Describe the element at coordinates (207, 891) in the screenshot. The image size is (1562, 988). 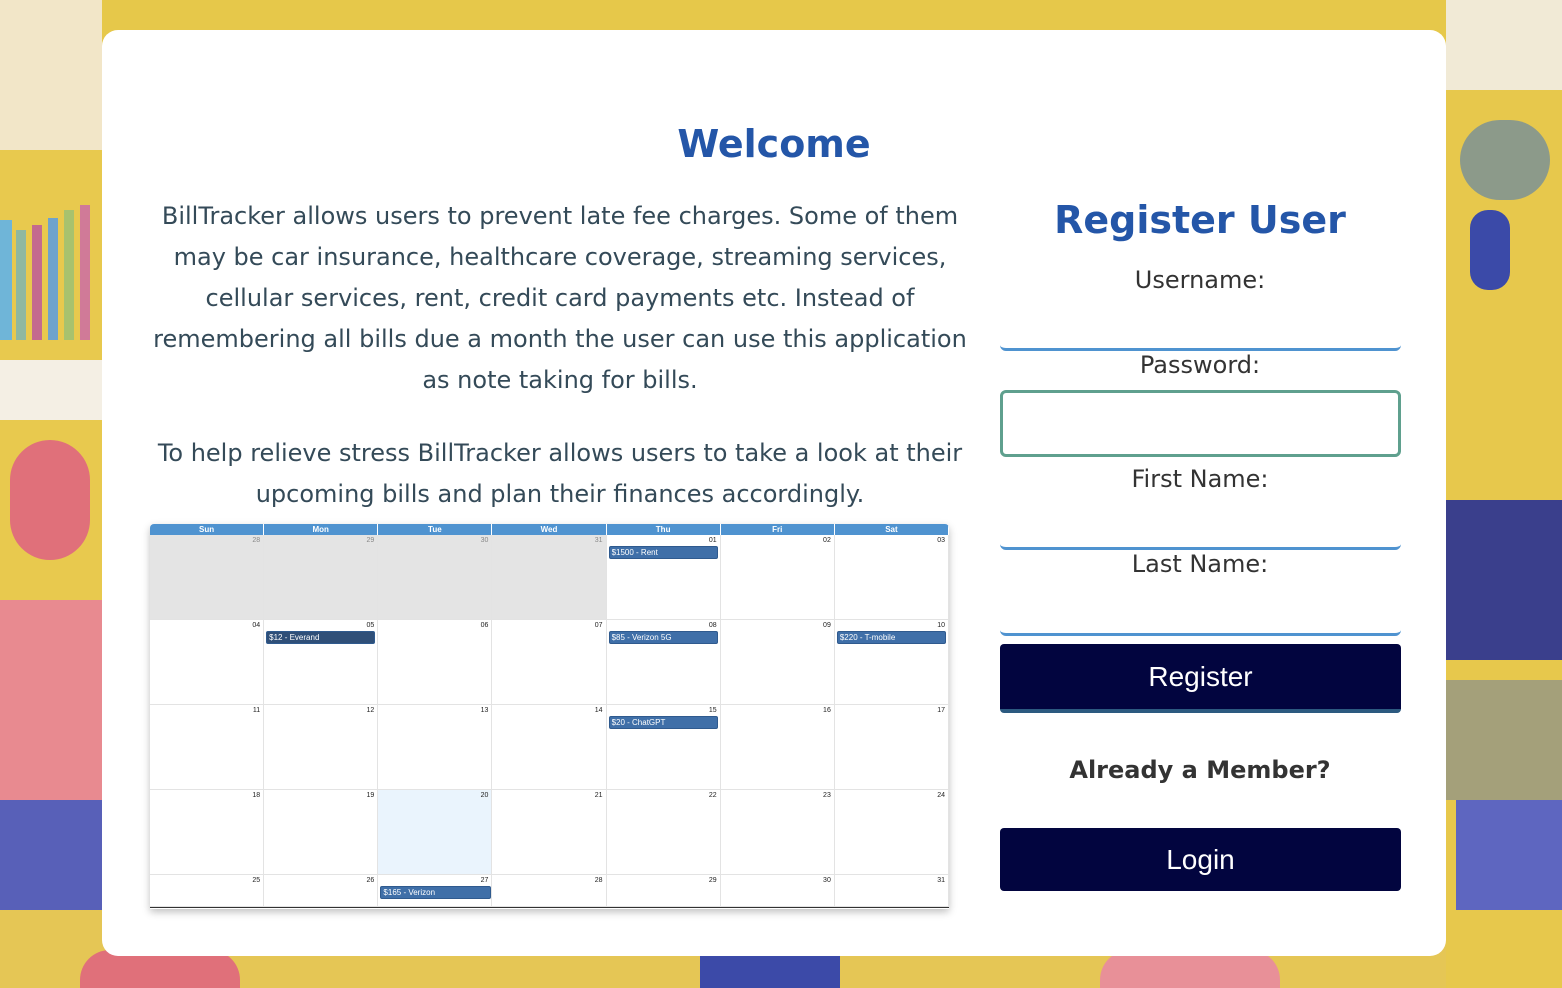
I see `calendar-day-cell: 25` at that location.